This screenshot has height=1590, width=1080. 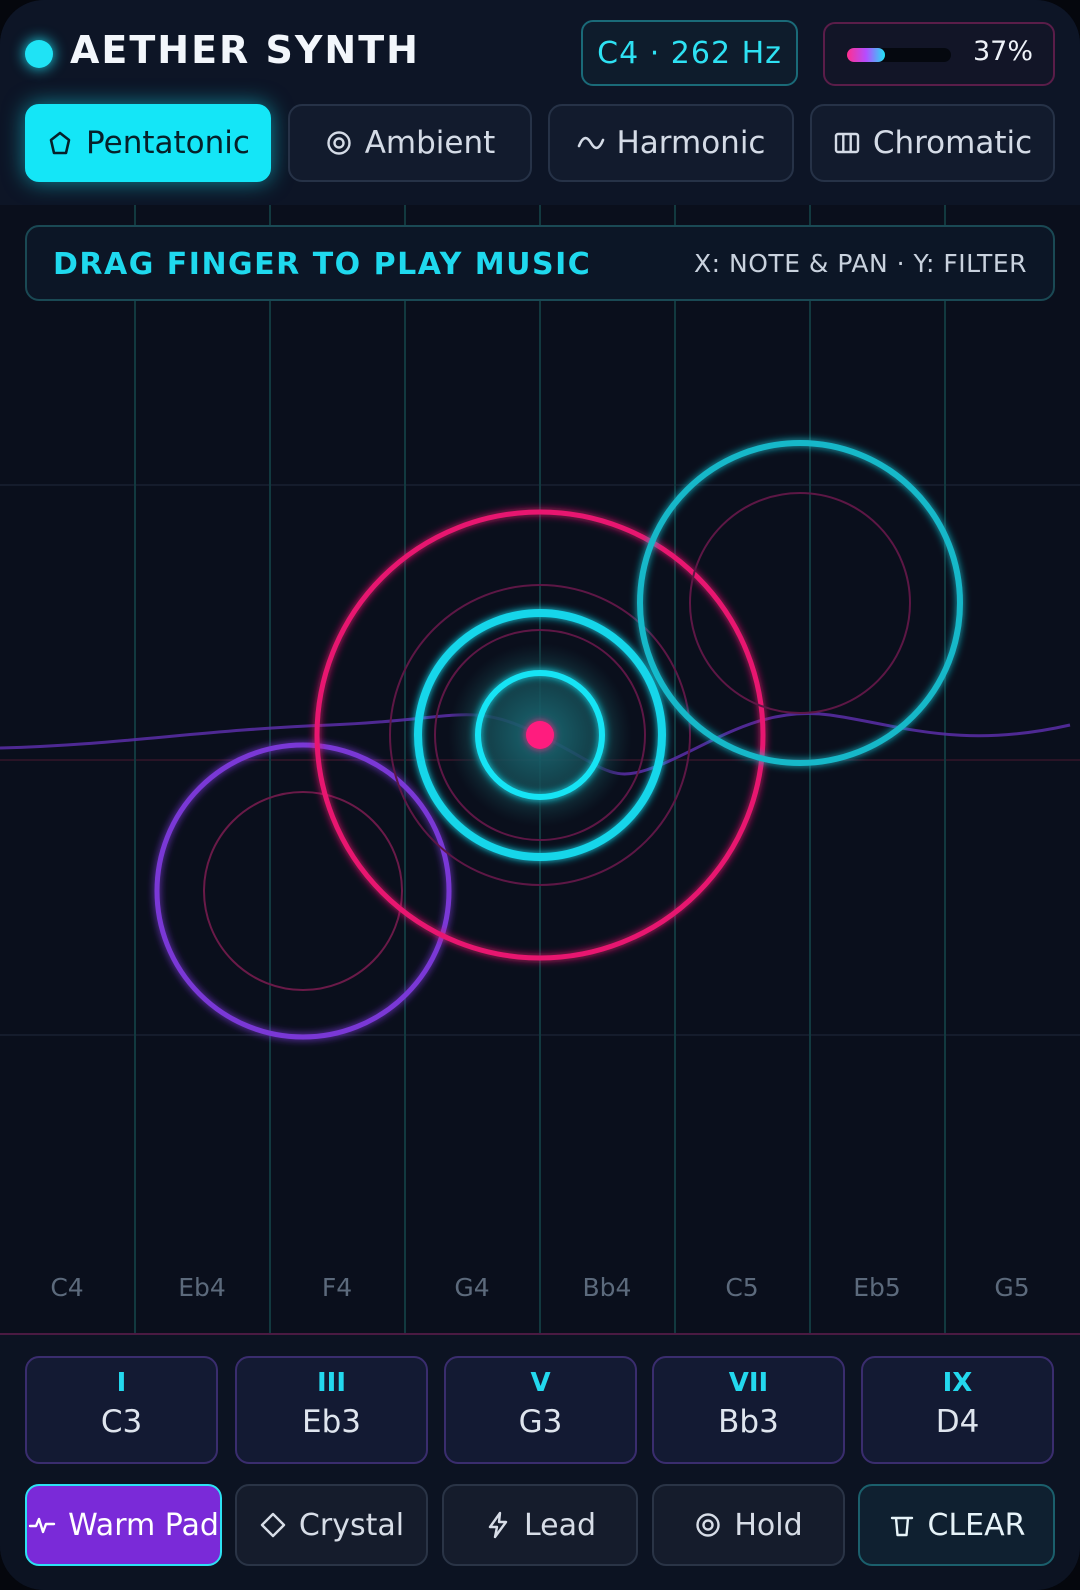 I want to click on tab-label: Harmonic, so click(x=691, y=143).